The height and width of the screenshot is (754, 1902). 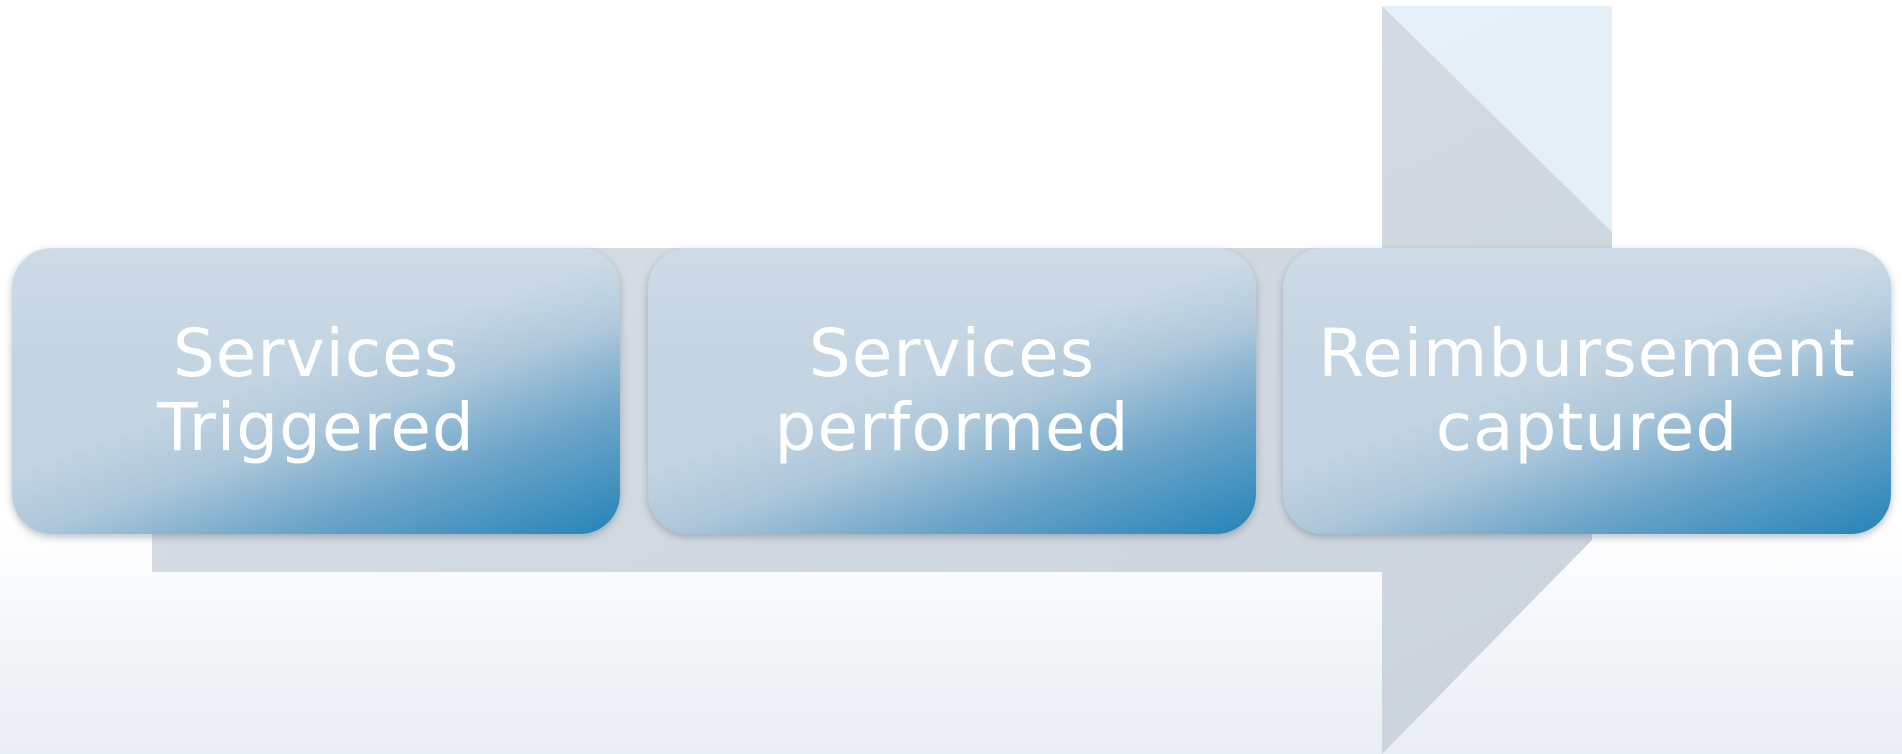 I want to click on step-label: Reimbursement captured, so click(x=1587, y=391).